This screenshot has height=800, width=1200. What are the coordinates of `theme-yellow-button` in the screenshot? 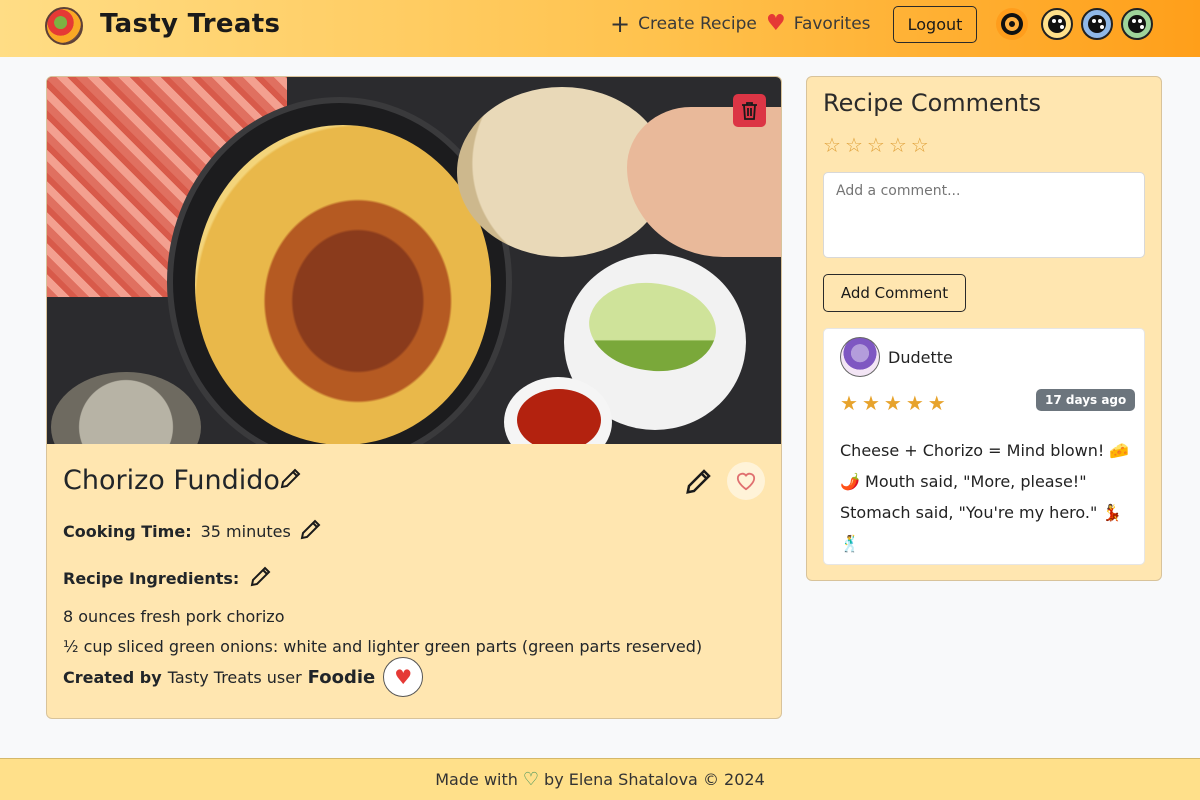 It's located at (1057, 24).